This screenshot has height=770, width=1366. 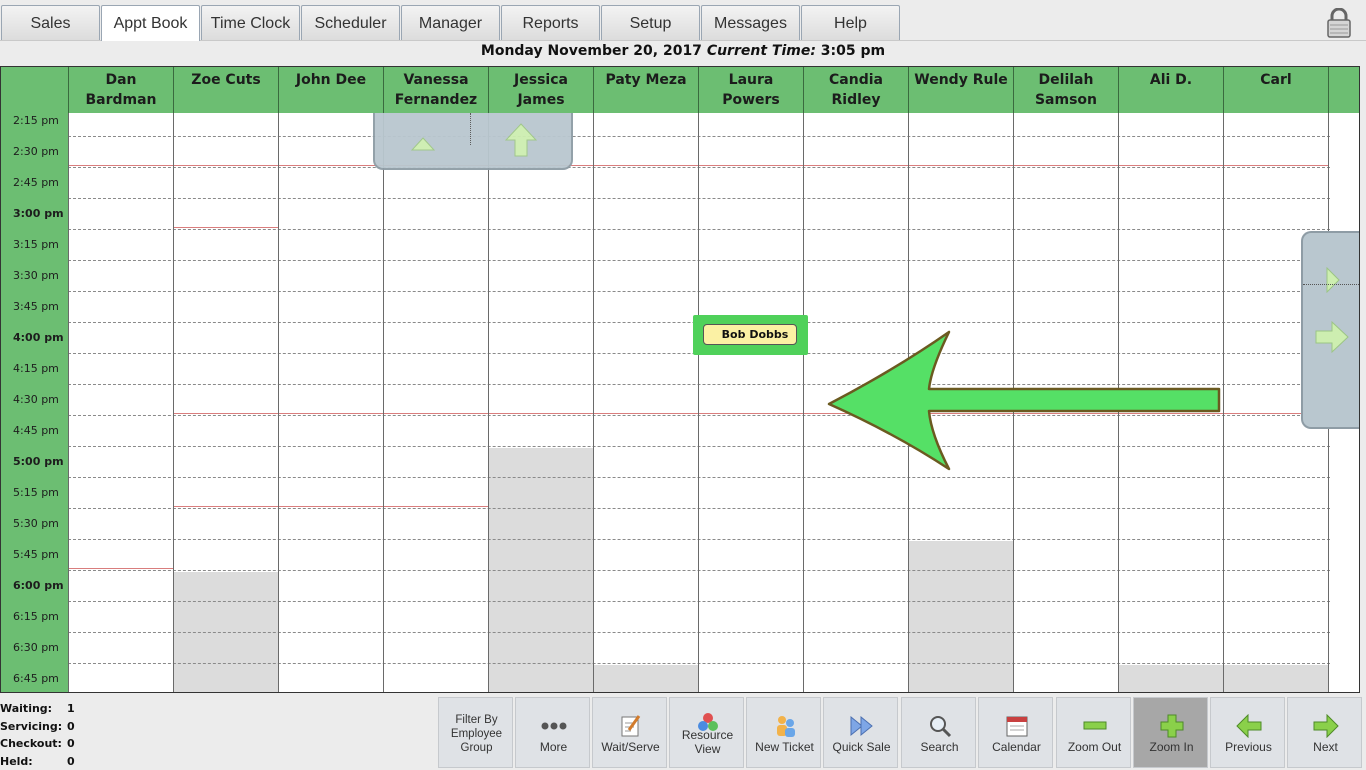 I want to click on held-count-row: Held:0, so click(x=60, y=761).